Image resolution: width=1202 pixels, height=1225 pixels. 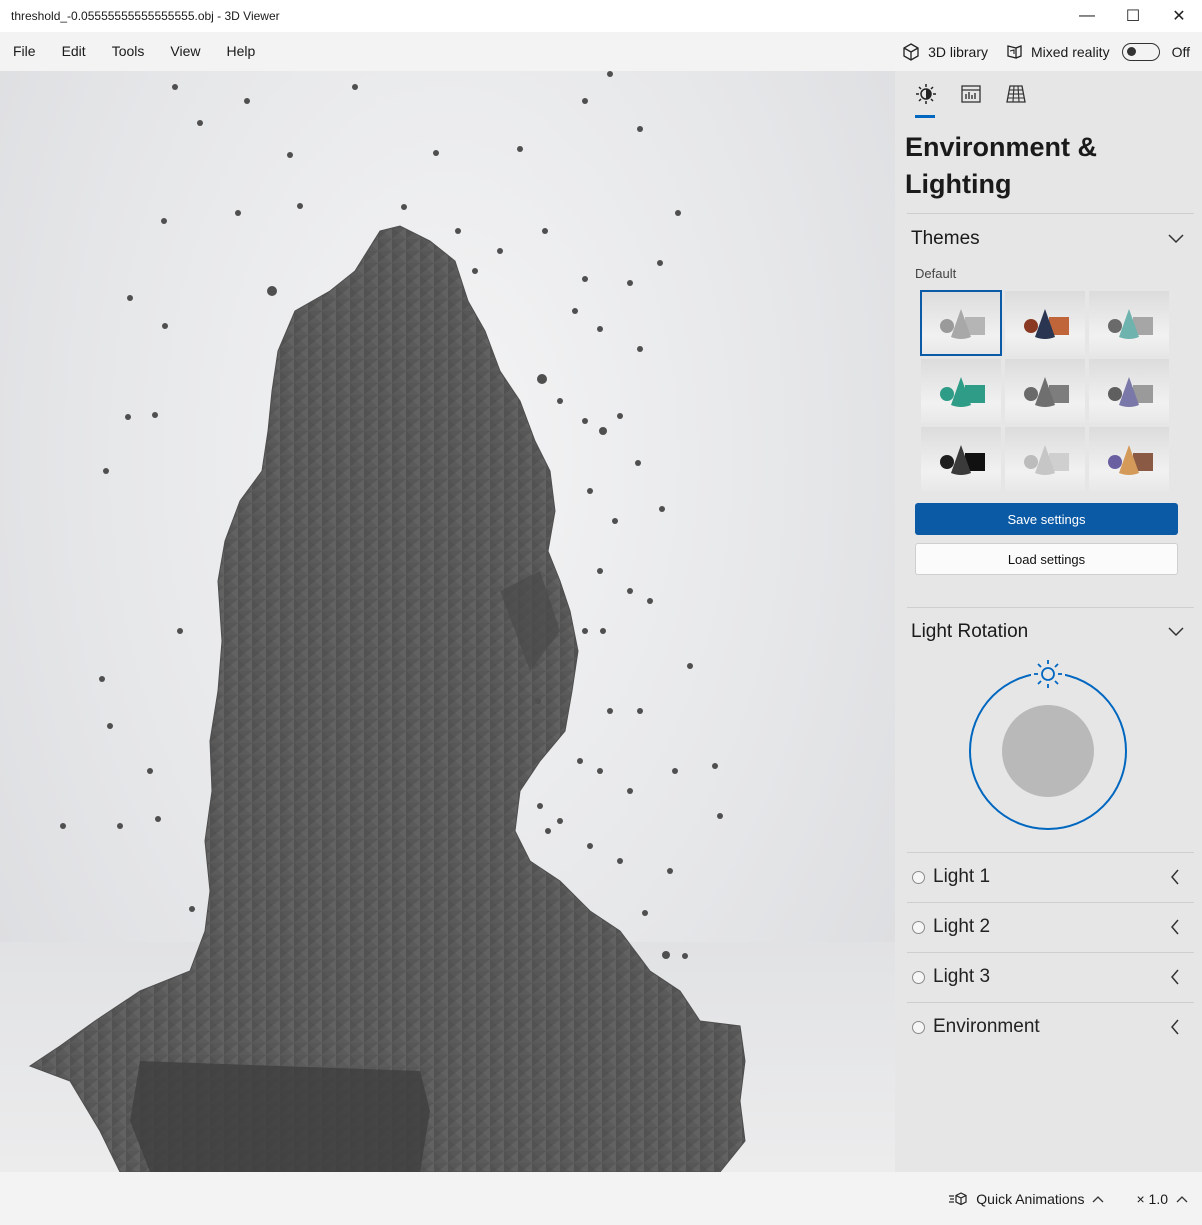 I want to click on light-2-label: Light 2, so click(x=962, y=926).